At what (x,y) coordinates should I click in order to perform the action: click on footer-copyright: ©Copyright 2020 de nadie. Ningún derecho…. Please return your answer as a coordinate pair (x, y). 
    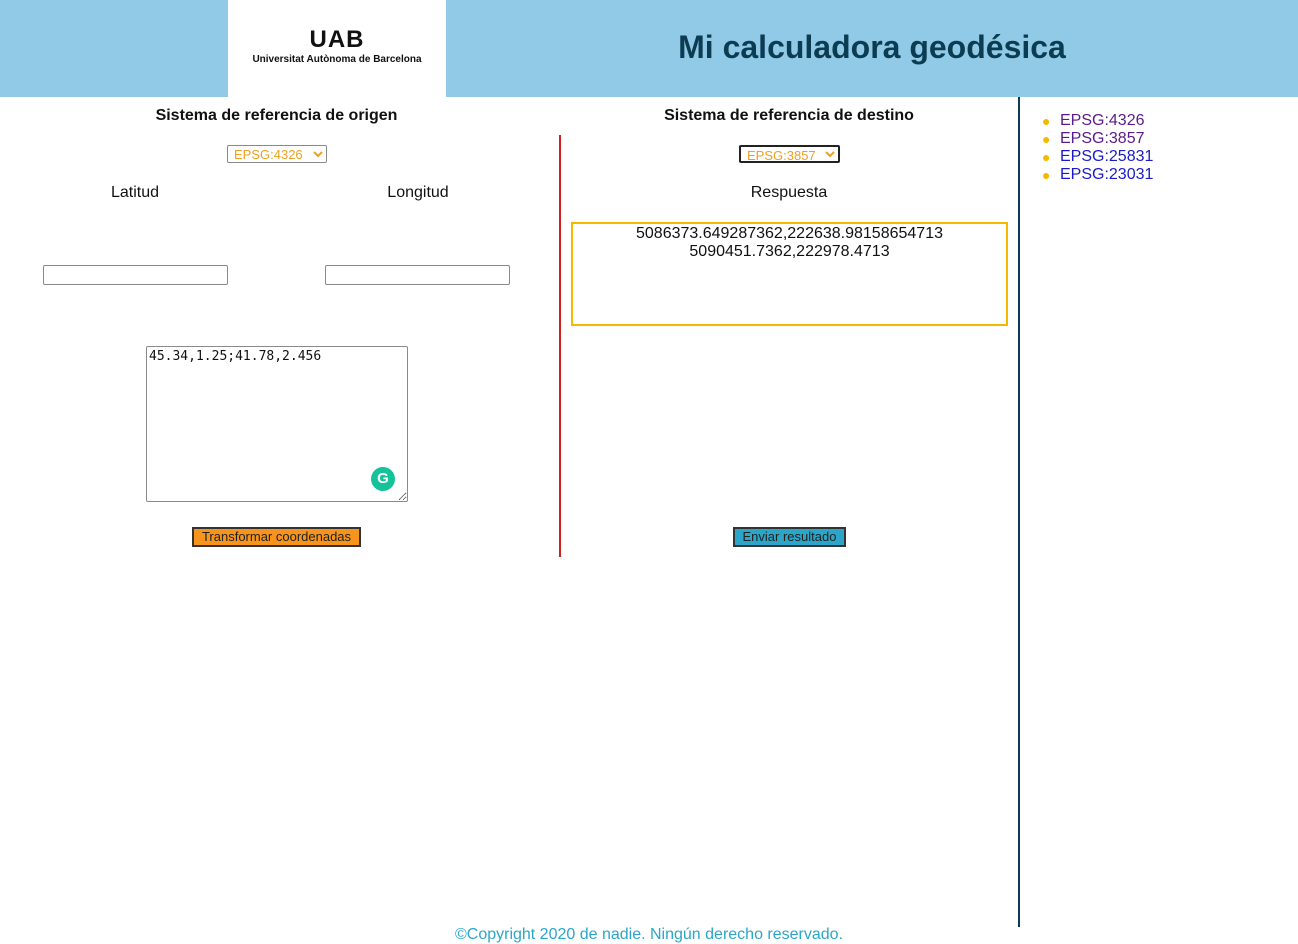
    Looking at the image, I should click on (649, 934).